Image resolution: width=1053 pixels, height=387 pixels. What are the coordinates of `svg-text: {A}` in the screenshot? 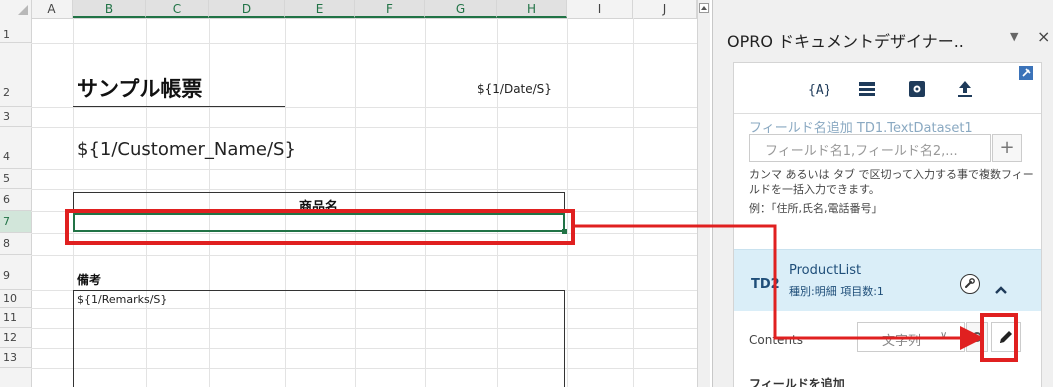 It's located at (818, 90).